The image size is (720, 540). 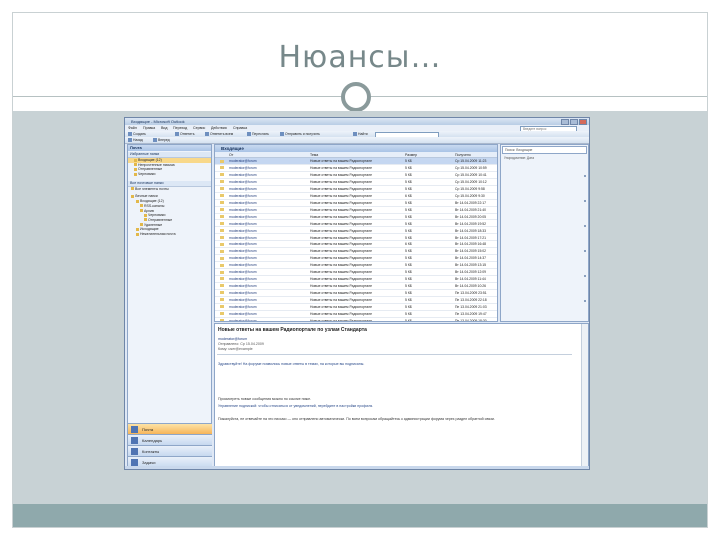 What do you see at coordinates (161, 140) in the screenshot?
I see `forward-nav-button: Вперед` at bounding box center [161, 140].